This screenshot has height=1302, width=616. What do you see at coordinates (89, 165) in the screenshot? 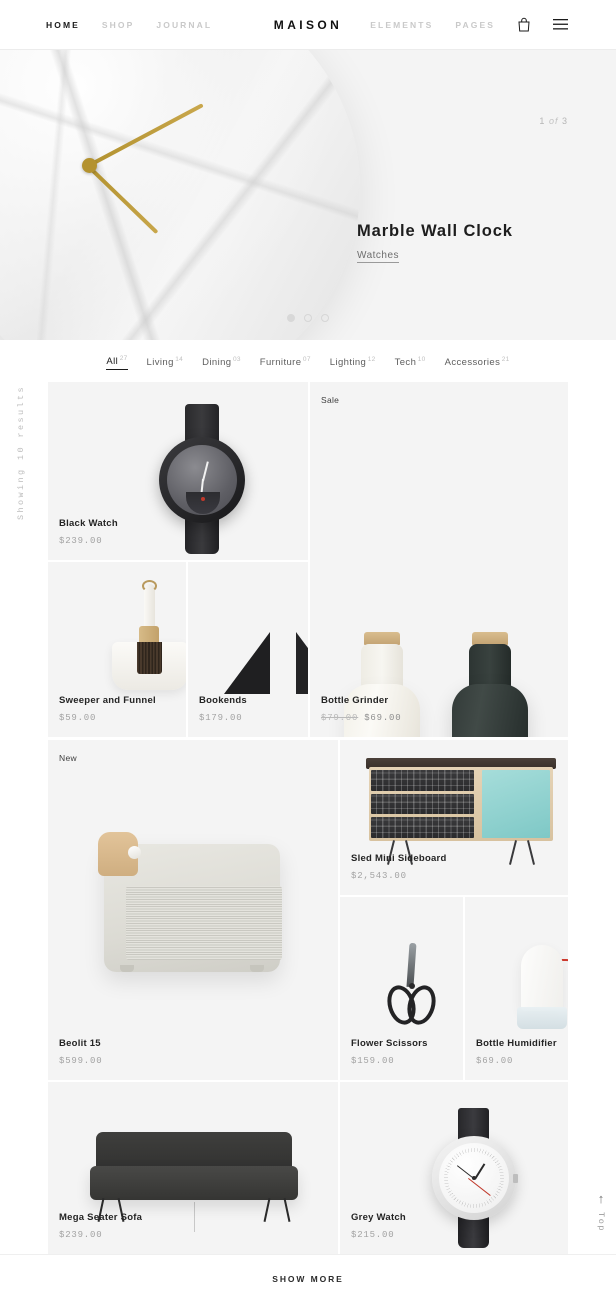
I see `clock-center-cap` at bounding box center [89, 165].